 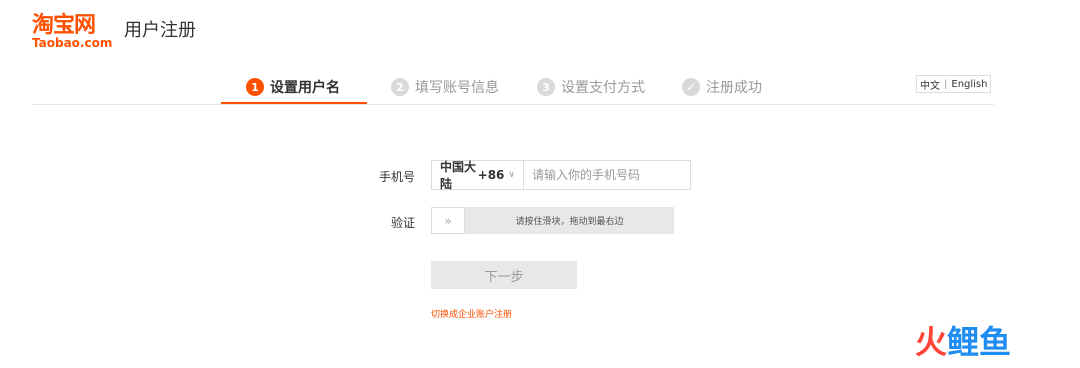 I want to click on step-bar: 1 设置用户名 2 填写账号信息 3 设置支付方式 ✓ 注册成功, so click(x=513, y=87).